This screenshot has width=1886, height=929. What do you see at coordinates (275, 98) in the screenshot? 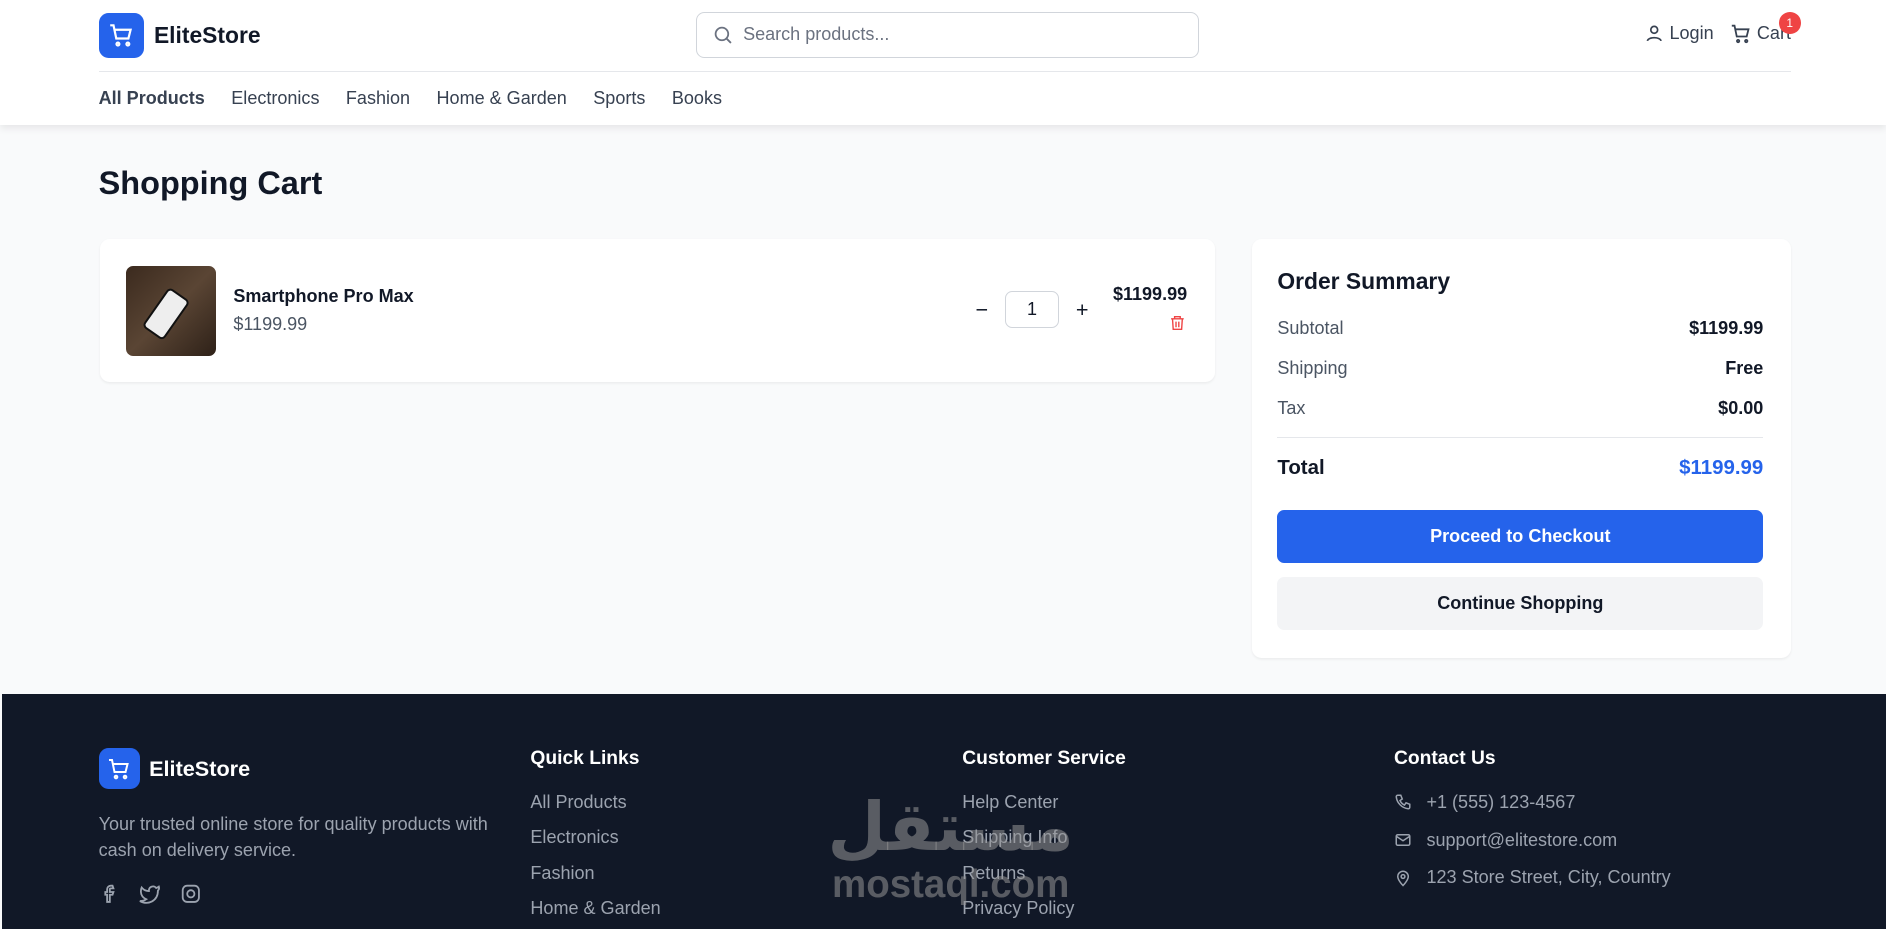
I see `nav-electronics: Electronics` at bounding box center [275, 98].